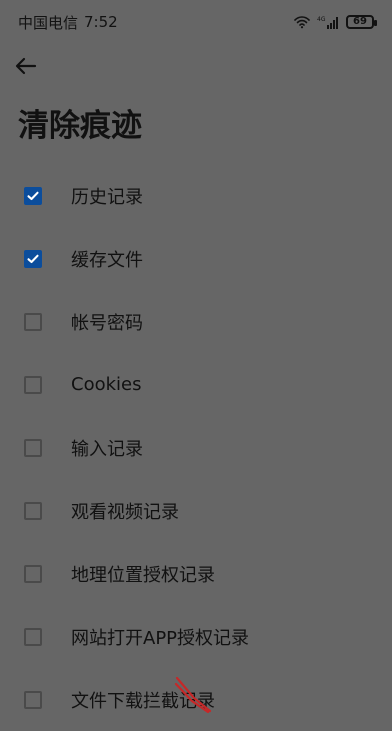 This screenshot has width=392, height=731. Describe the element at coordinates (33, 447) in the screenshot. I see `input-history-checkbox` at that location.